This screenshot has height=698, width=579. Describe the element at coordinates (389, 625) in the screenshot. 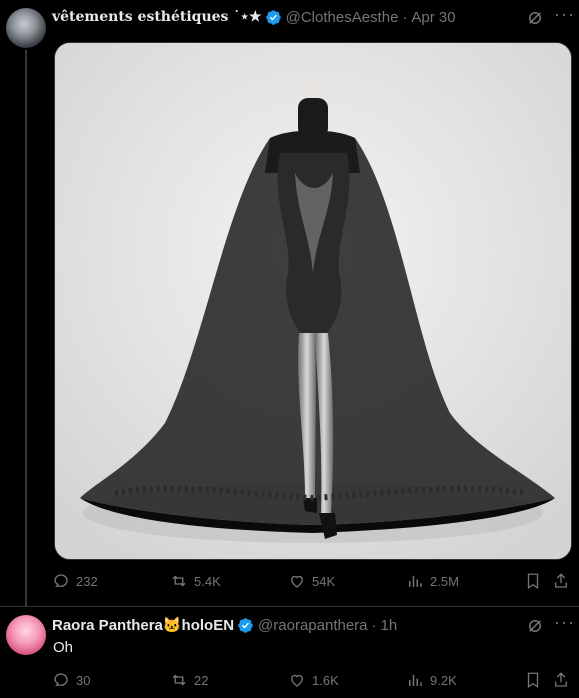

I see `timestamp: 1h` at that location.